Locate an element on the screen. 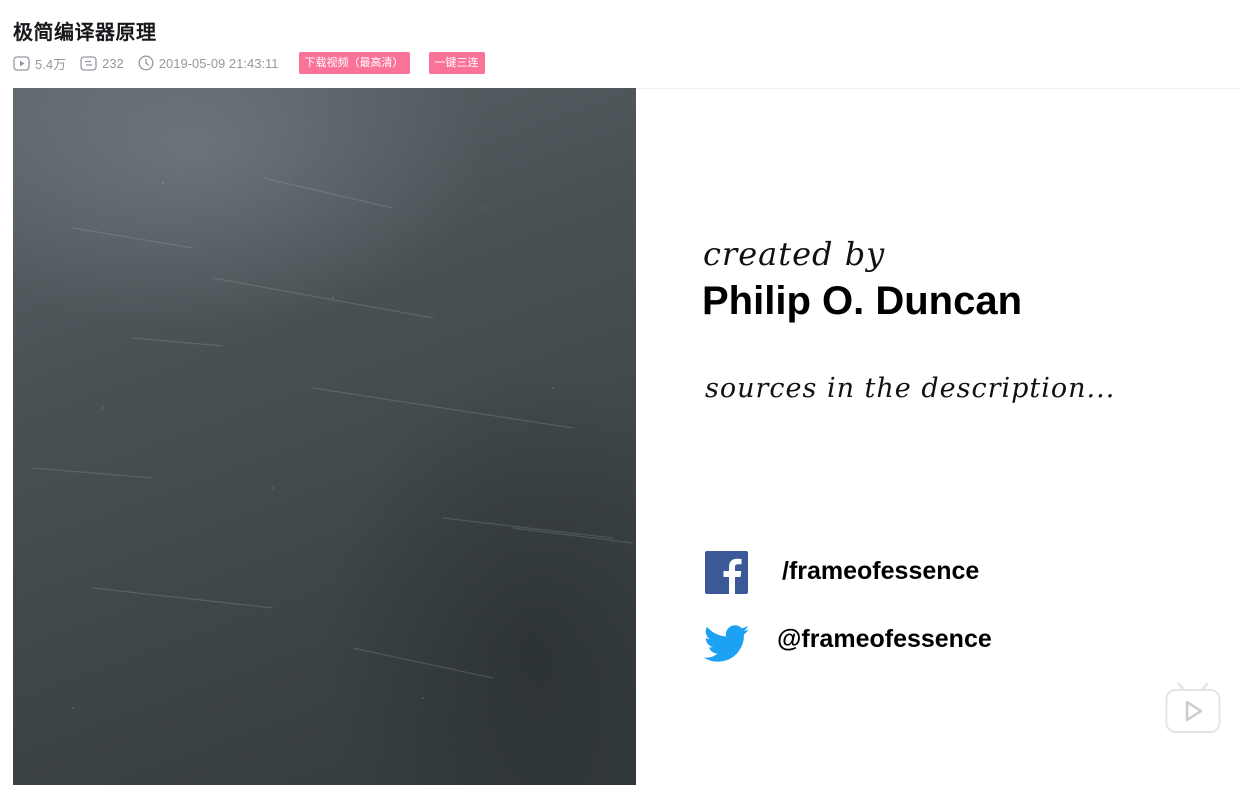 The height and width of the screenshot is (785, 1241). created-by-text: created by is located at coordinates (794, 254).